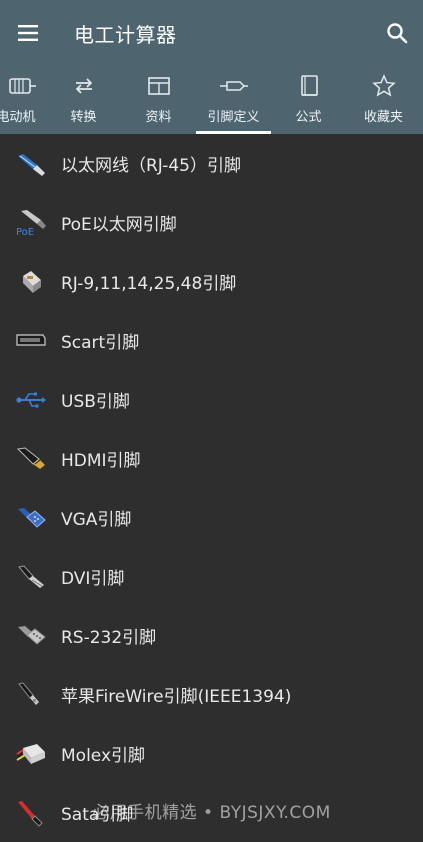 The image size is (423, 842). I want to click on svg-text: PoE, so click(25, 232).